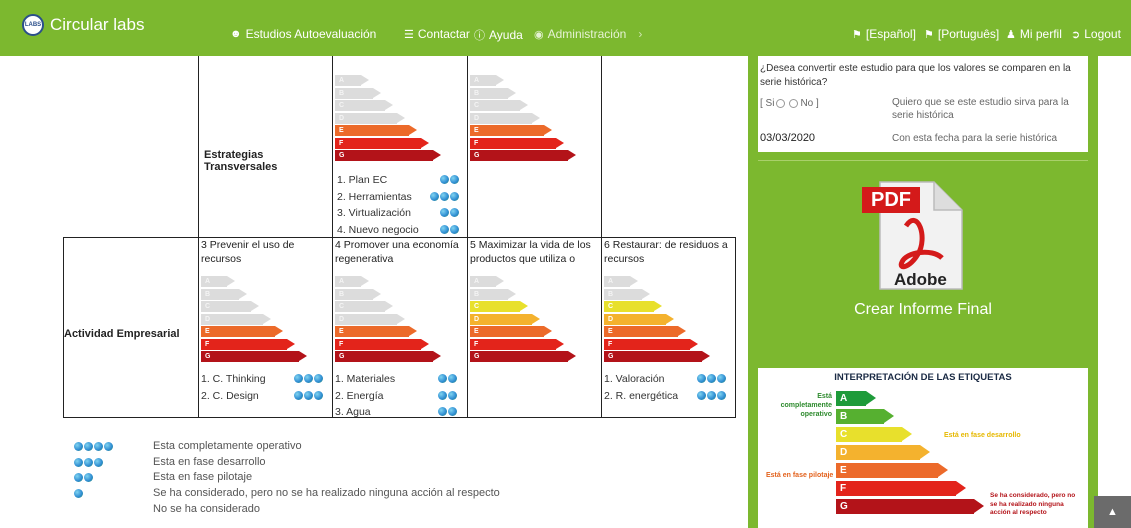 The width and height of the screenshot is (1131, 528). I want to click on radio-open-label: [ Si, so click(767, 103).